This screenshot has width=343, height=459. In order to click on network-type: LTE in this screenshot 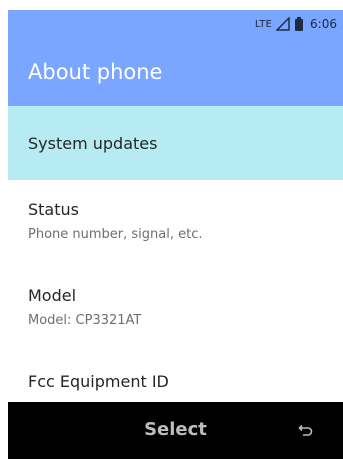, I will do `click(263, 24)`.